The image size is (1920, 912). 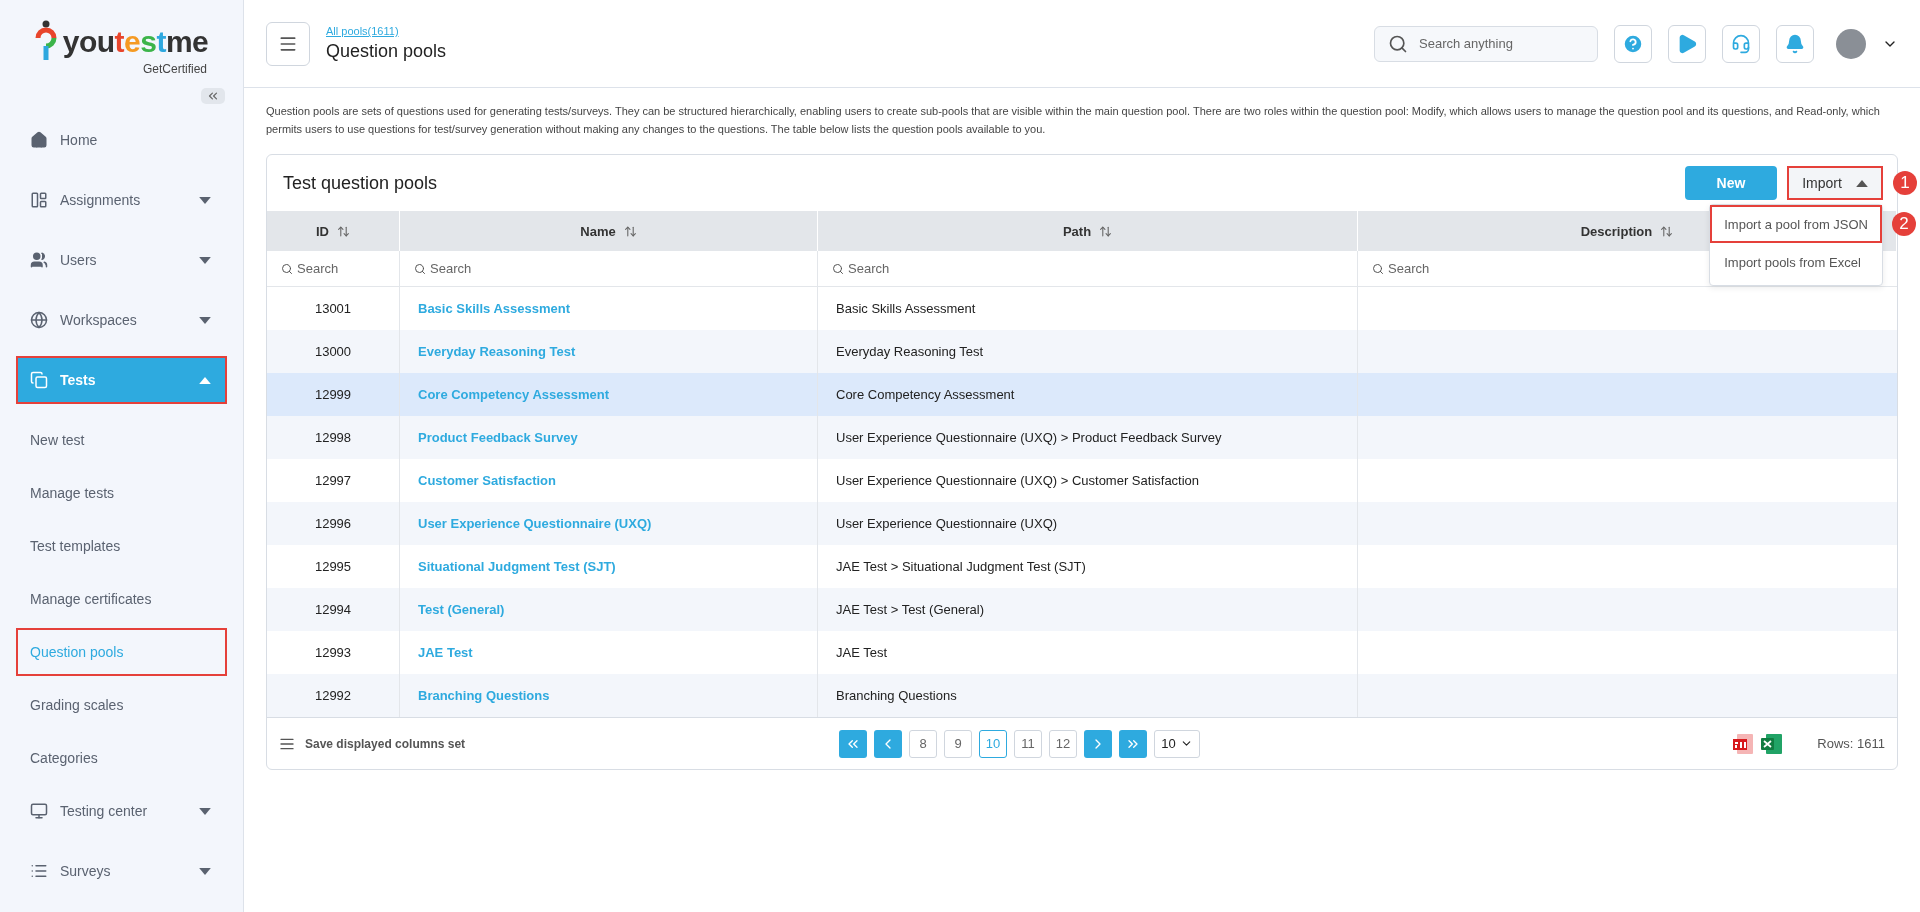 What do you see at coordinates (1772, 743) in the screenshot?
I see `excel-export-icon` at bounding box center [1772, 743].